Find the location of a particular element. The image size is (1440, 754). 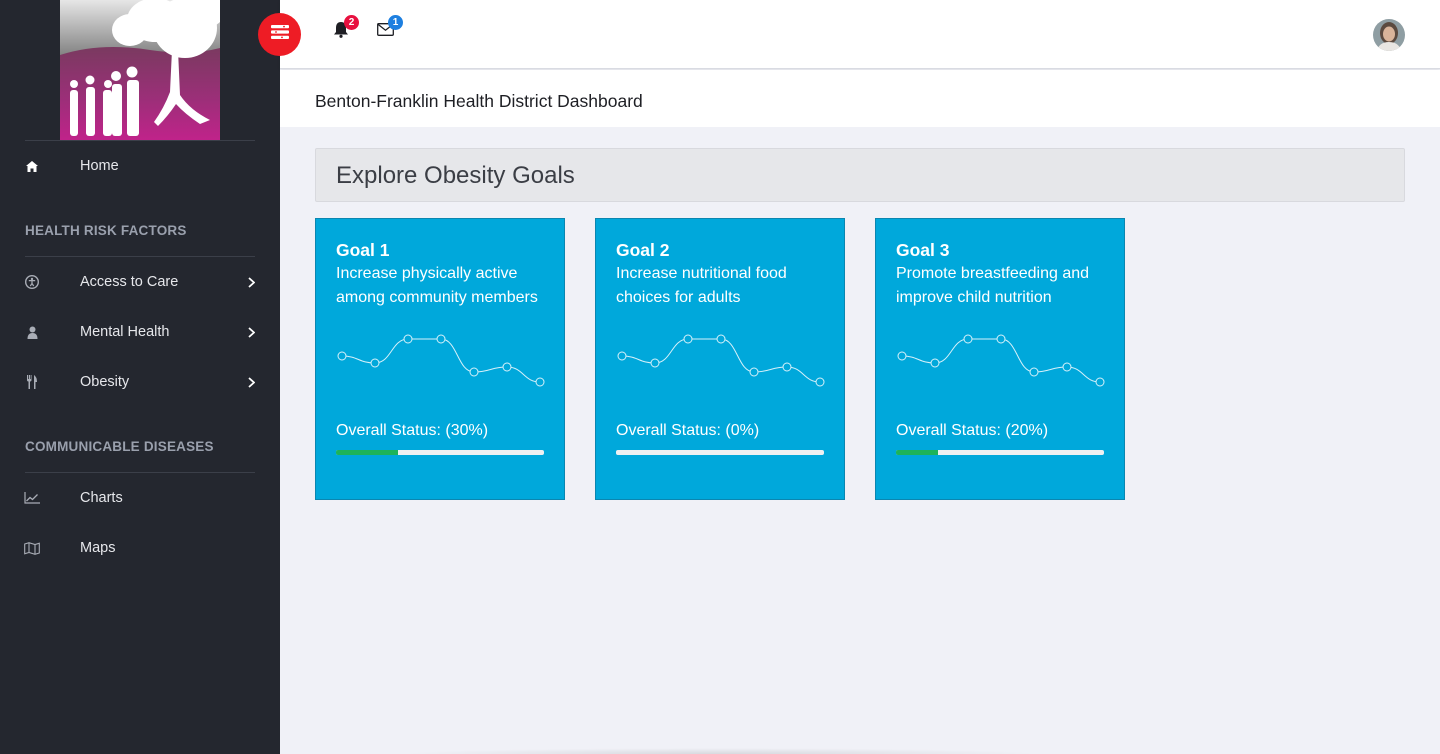

user-icon is located at coordinates (32, 332).